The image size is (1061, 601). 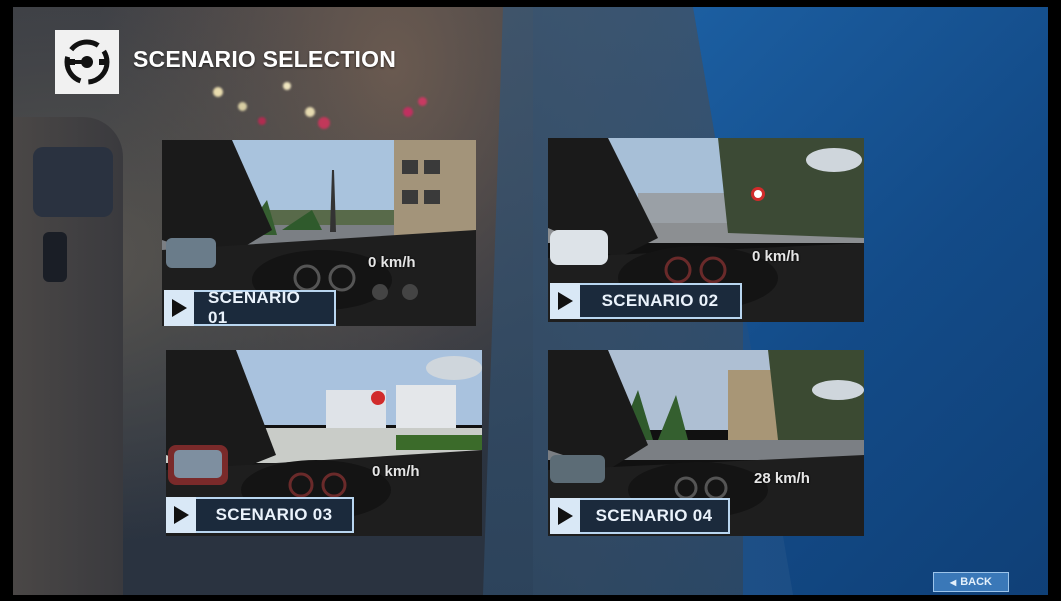 I want to click on back-button: ◀ BACK, so click(x=971, y=582).